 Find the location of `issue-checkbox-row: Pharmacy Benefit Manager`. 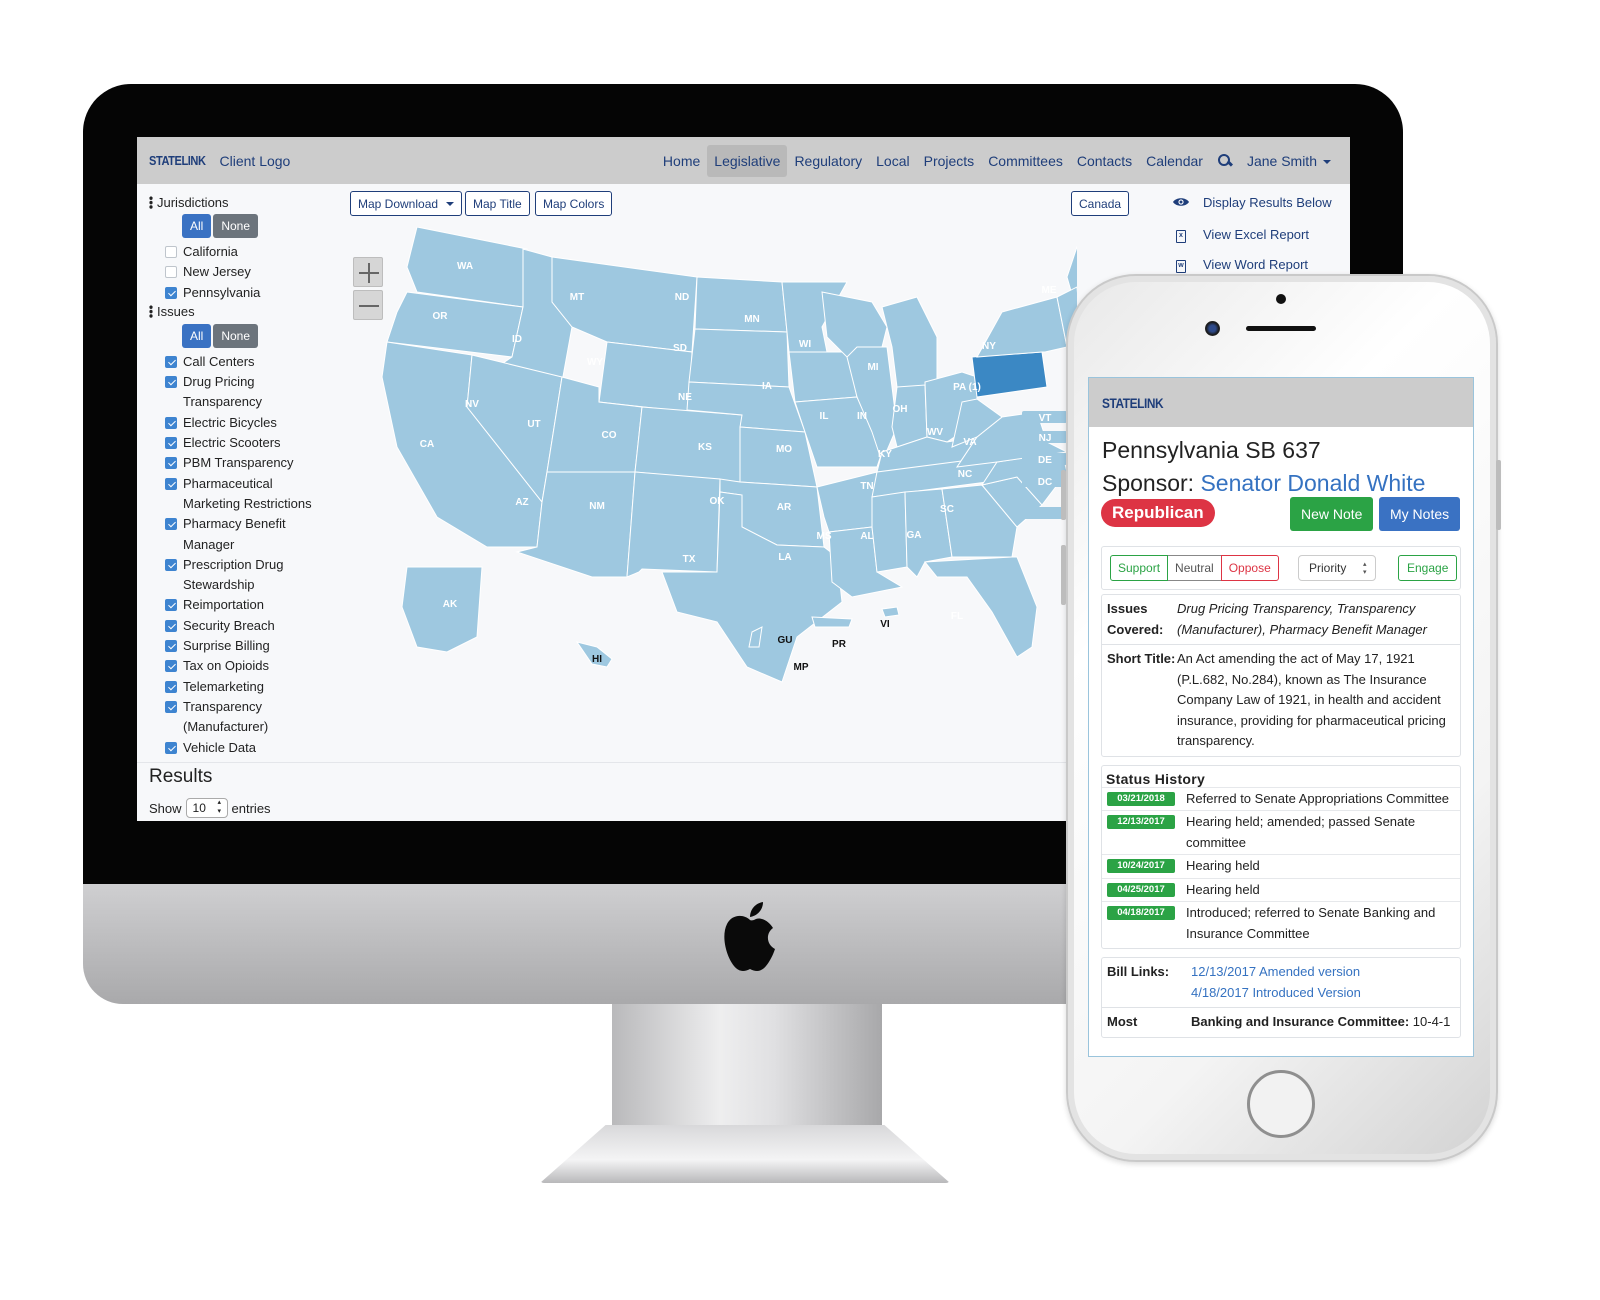

issue-checkbox-row: Pharmacy Benefit Manager is located at coordinates (257, 534).